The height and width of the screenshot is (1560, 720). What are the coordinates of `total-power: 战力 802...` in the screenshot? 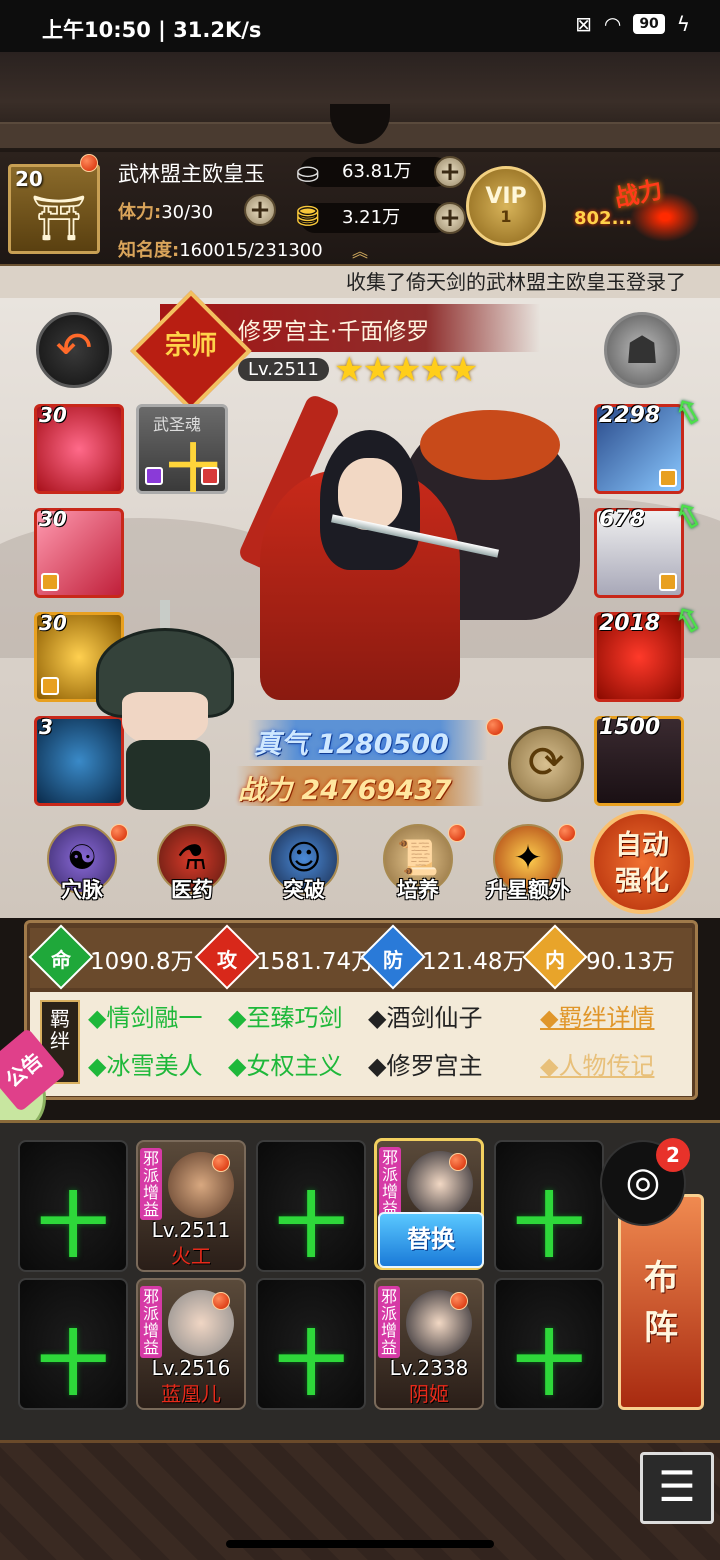 It's located at (640, 204).